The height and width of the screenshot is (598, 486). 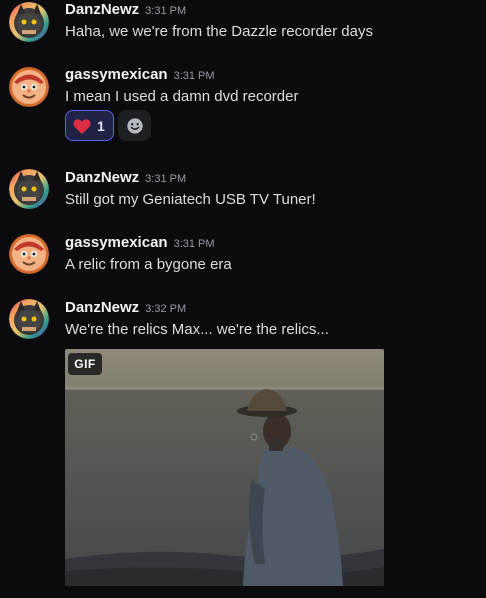 I want to click on message-text: I mean I used a damn dvd recorder, so click(x=182, y=96).